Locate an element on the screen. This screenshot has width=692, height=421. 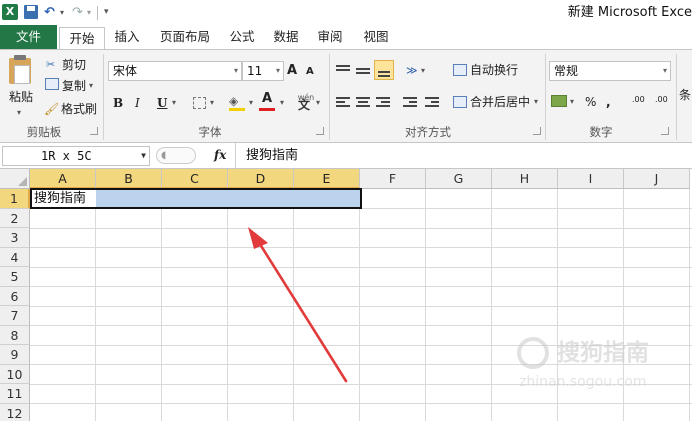
accounting-dropdown-icon: ▾ is located at coordinates (572, 102).